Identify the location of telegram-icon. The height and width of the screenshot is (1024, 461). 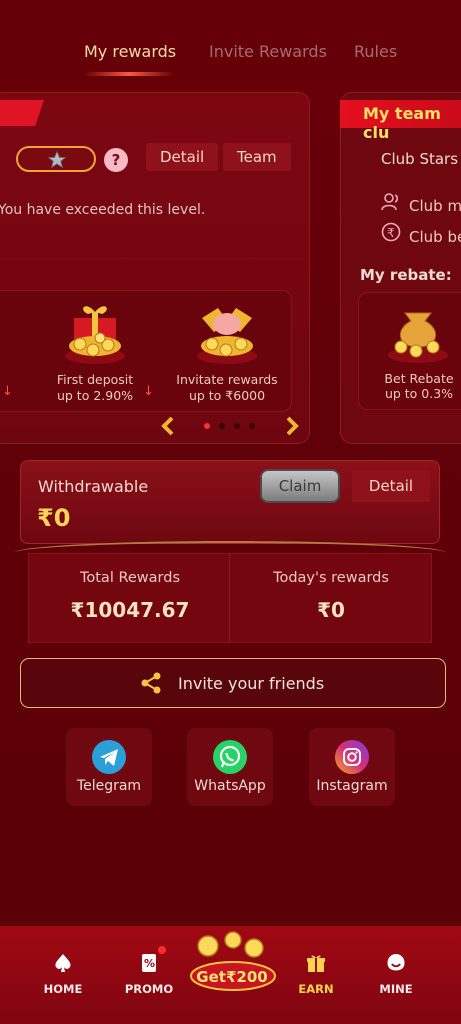
(109, 757).